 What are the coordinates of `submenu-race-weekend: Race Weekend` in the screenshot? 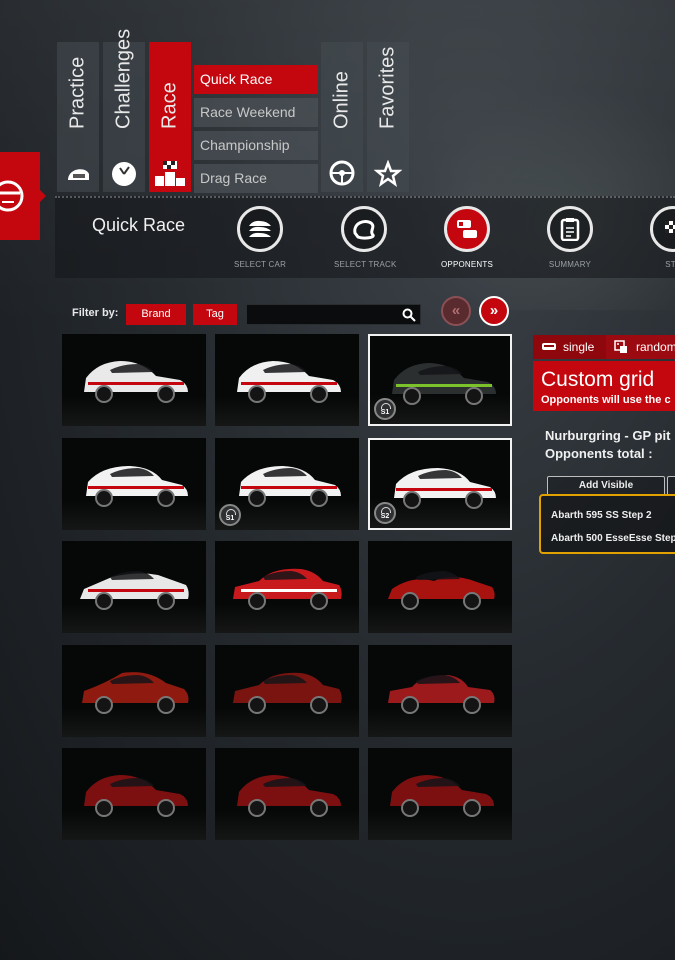 It's located at (256, 112).